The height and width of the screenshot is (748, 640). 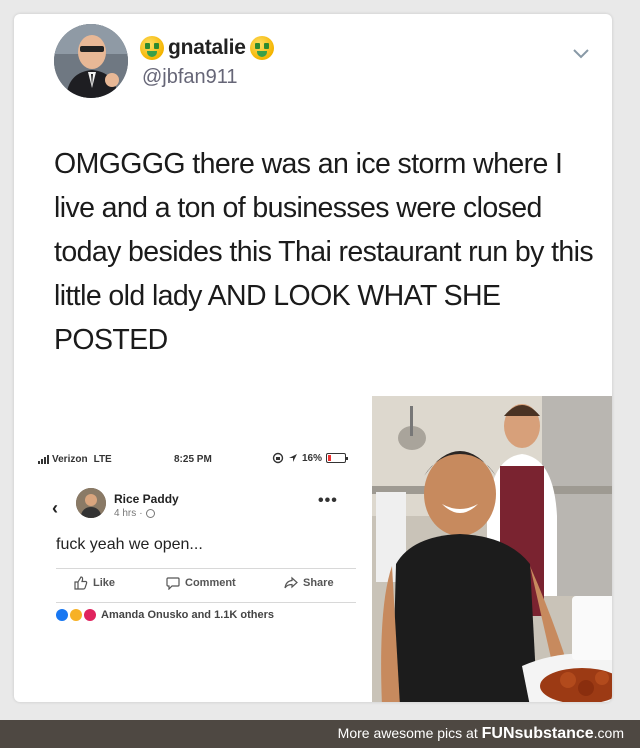 I want to click on display-name: gnatalie, so click(x=207, y=48).